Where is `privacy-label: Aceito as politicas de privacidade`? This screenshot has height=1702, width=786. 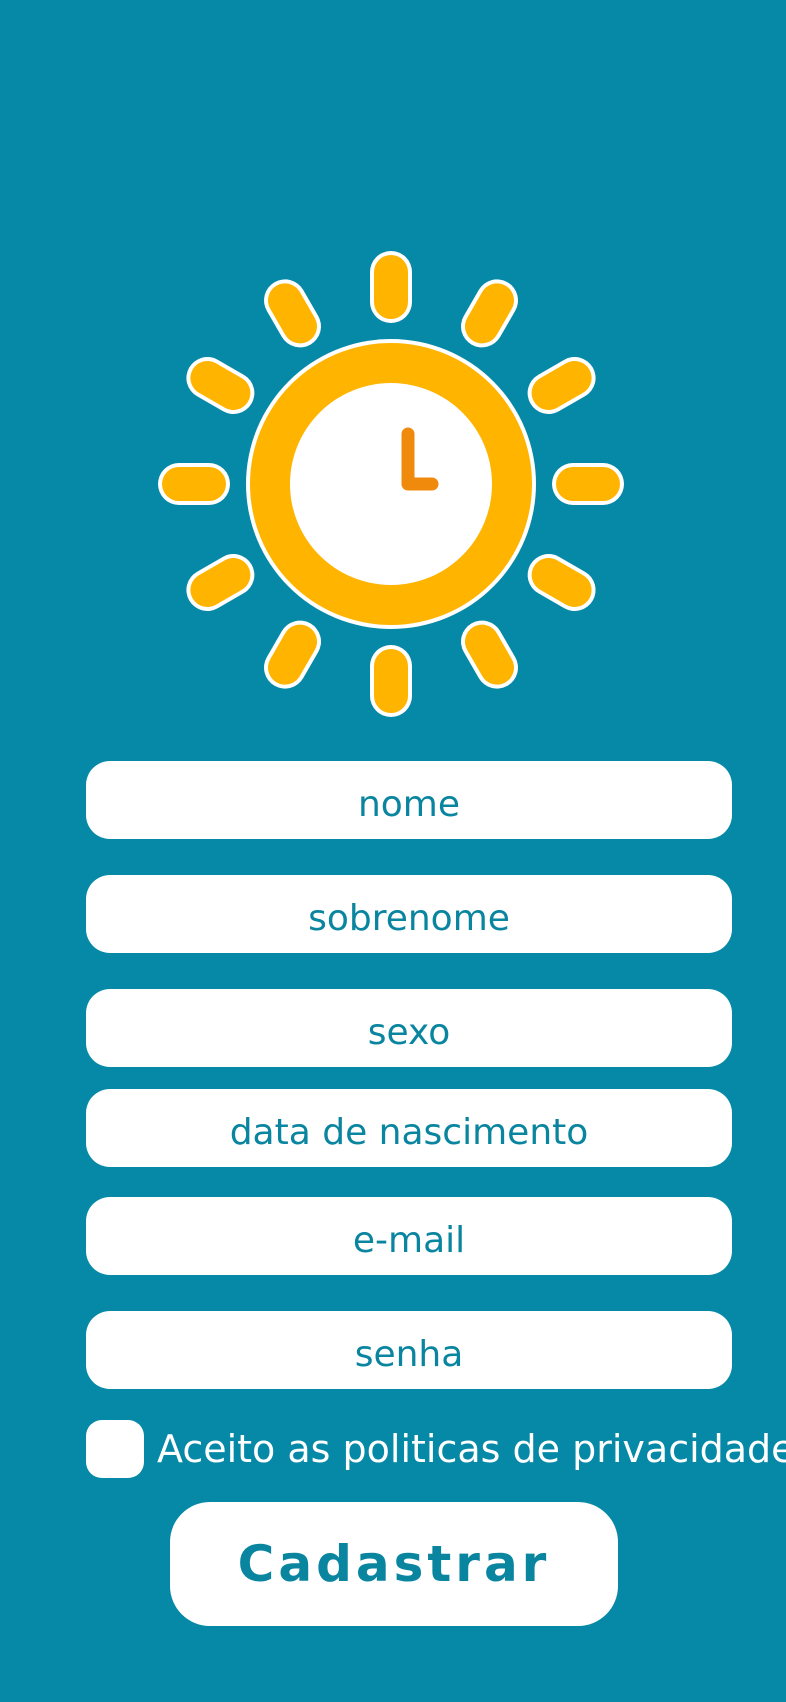
privacy-label: Aceito as politicas de privacidade is located at coordinates (471, 1449).